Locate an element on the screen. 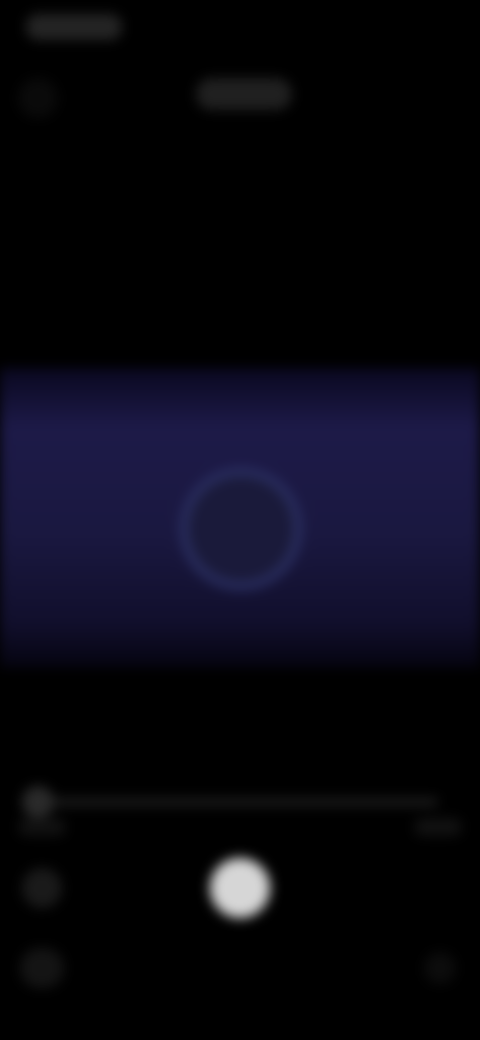  page-title is located at coordinates (244, 94).